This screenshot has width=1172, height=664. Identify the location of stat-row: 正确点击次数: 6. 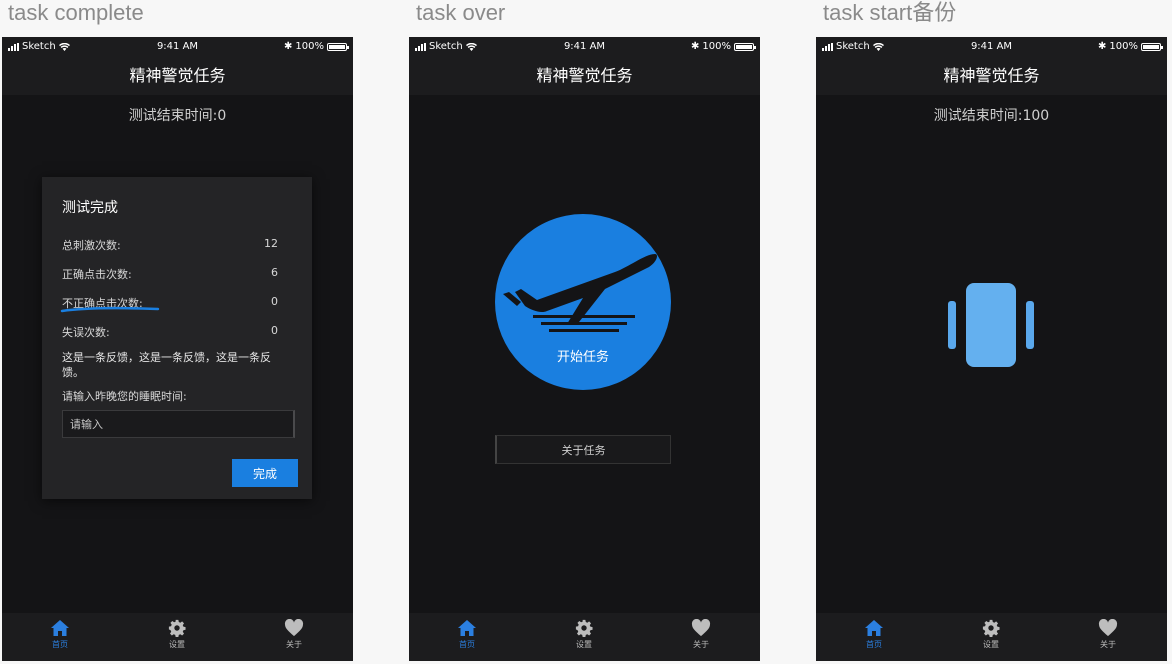
(170, 274).